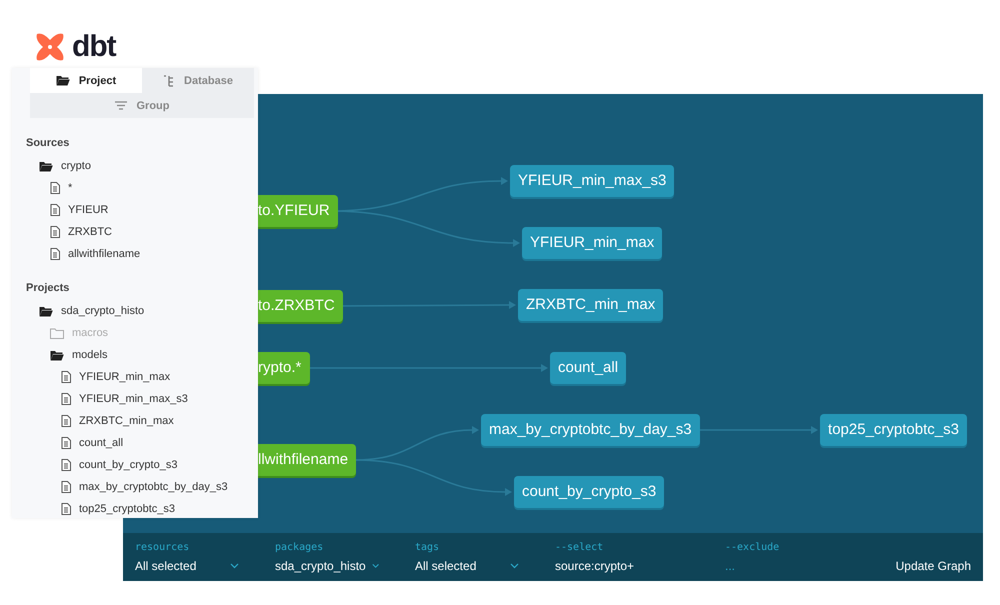 This screenshot has width=1000, height=605. Describe the element at coordinates (50, 47) in the screenshot. I see `logo-icon` at that location.